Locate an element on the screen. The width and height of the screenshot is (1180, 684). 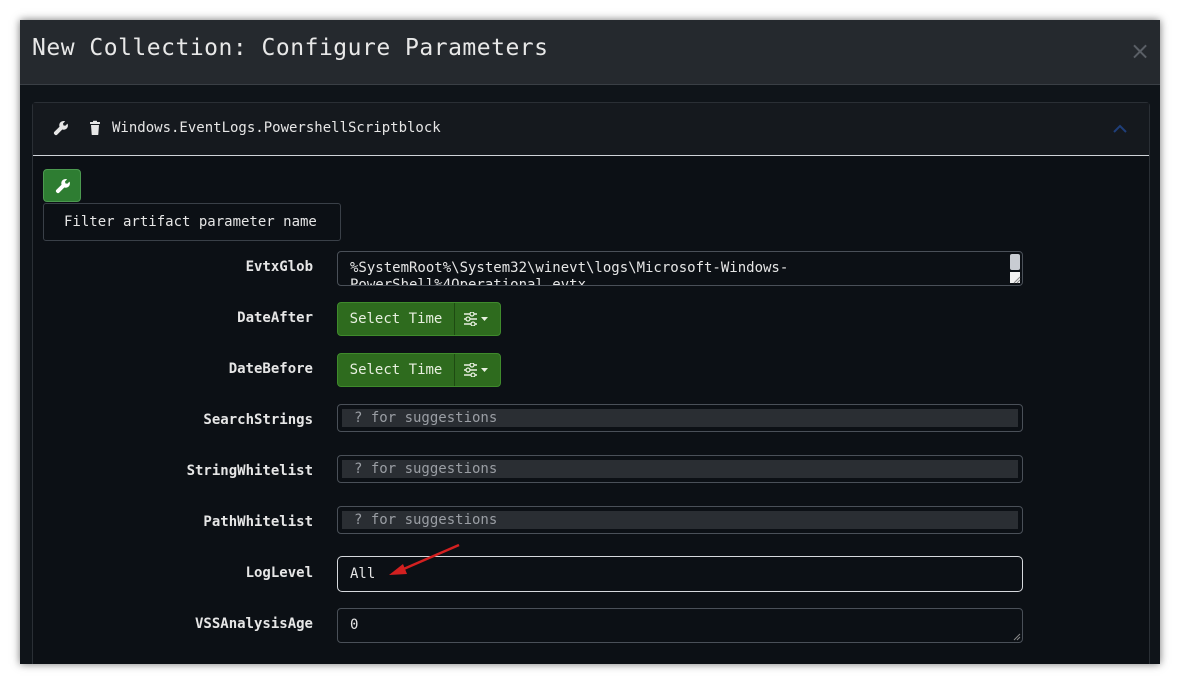
dialog-header: New Collection: Configure Parameters × is located at coordinates (590, 52).